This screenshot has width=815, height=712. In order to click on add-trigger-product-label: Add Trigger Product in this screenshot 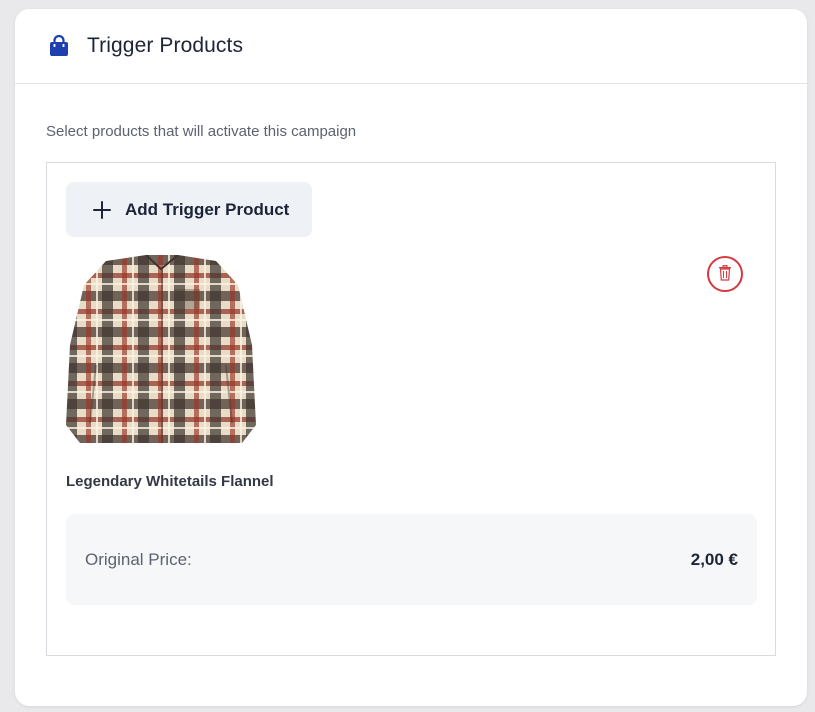, I will do `click(207, 209)`.